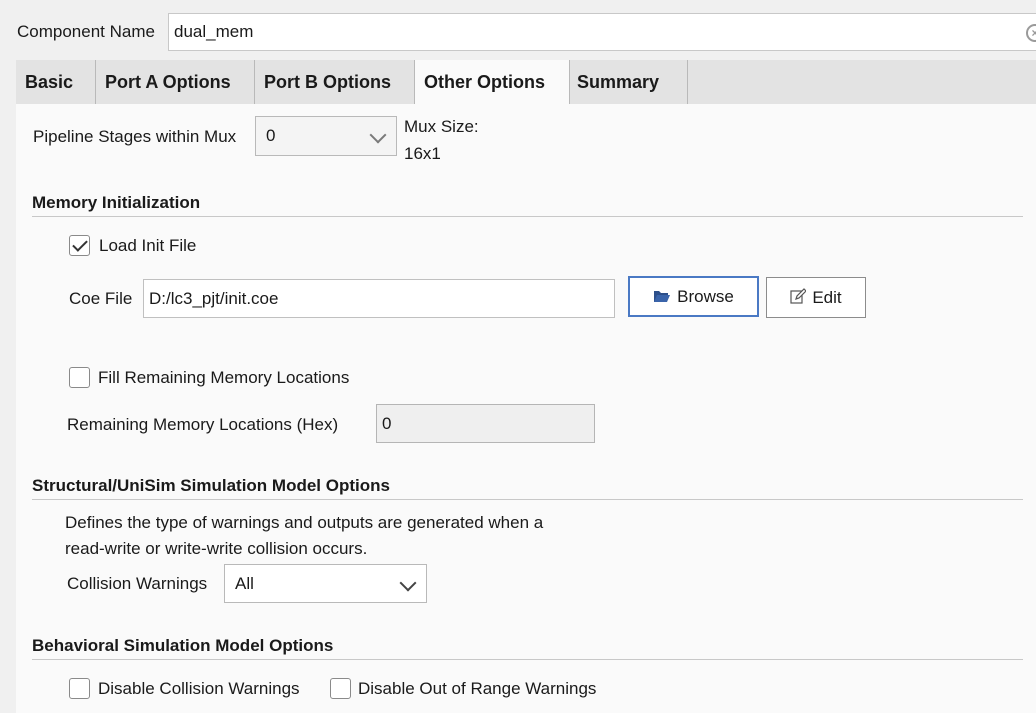  I want to click on edit-button: Edit, so click(816, 297).